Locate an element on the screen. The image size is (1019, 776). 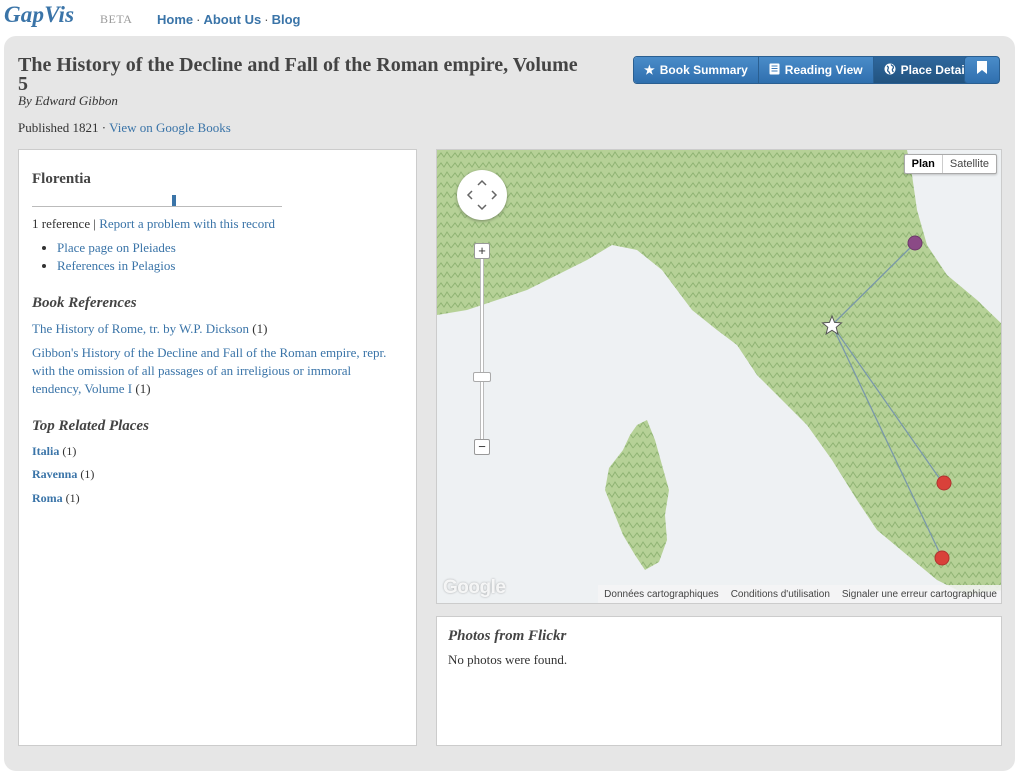
bookmark-icon is located at coordinates (982, 70).